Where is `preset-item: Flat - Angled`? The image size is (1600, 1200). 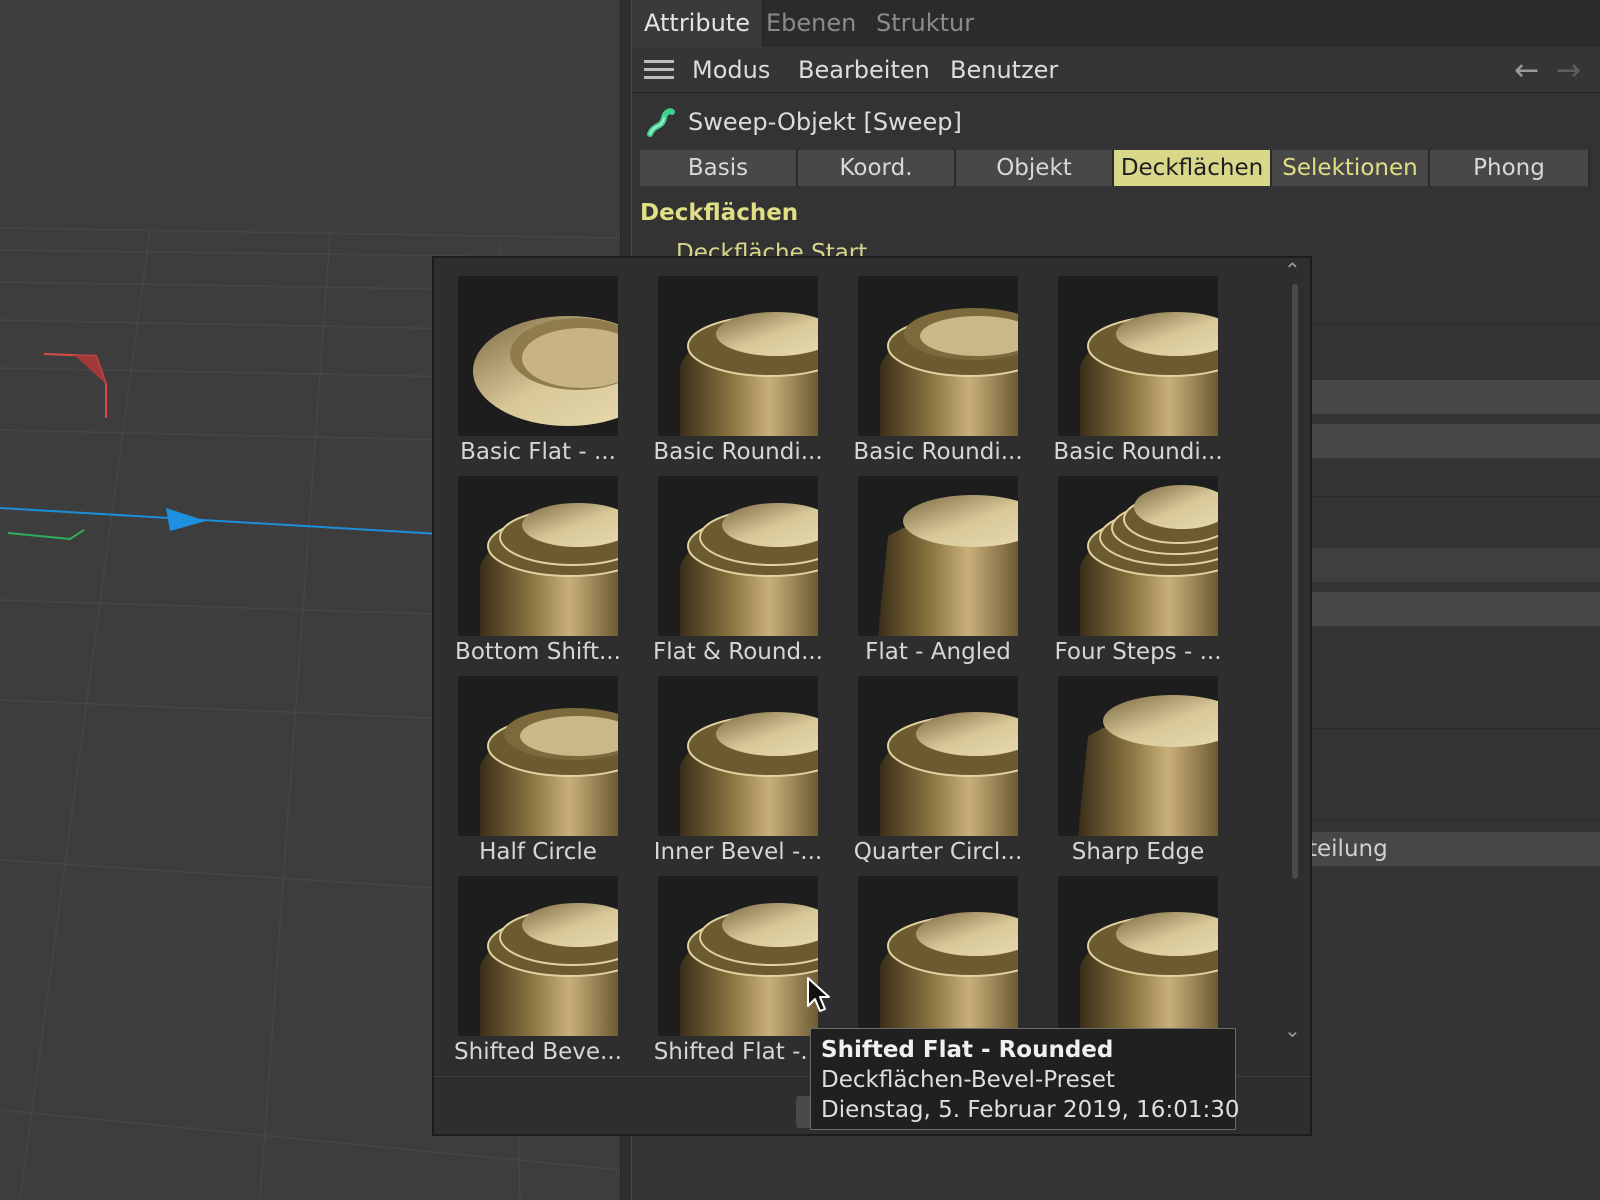 preset-item: Flat - Angled is located at coordinates (932, 576).